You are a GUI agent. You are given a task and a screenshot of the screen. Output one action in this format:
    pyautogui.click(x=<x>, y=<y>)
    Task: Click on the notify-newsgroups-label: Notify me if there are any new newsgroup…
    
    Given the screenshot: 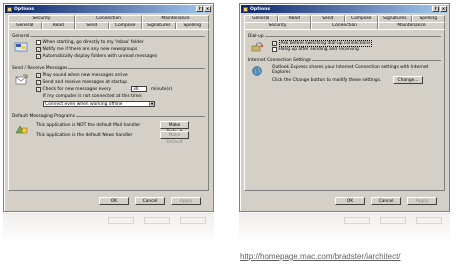 What is the action you would take?
    pyautogui.click(x=90, y=49)
    